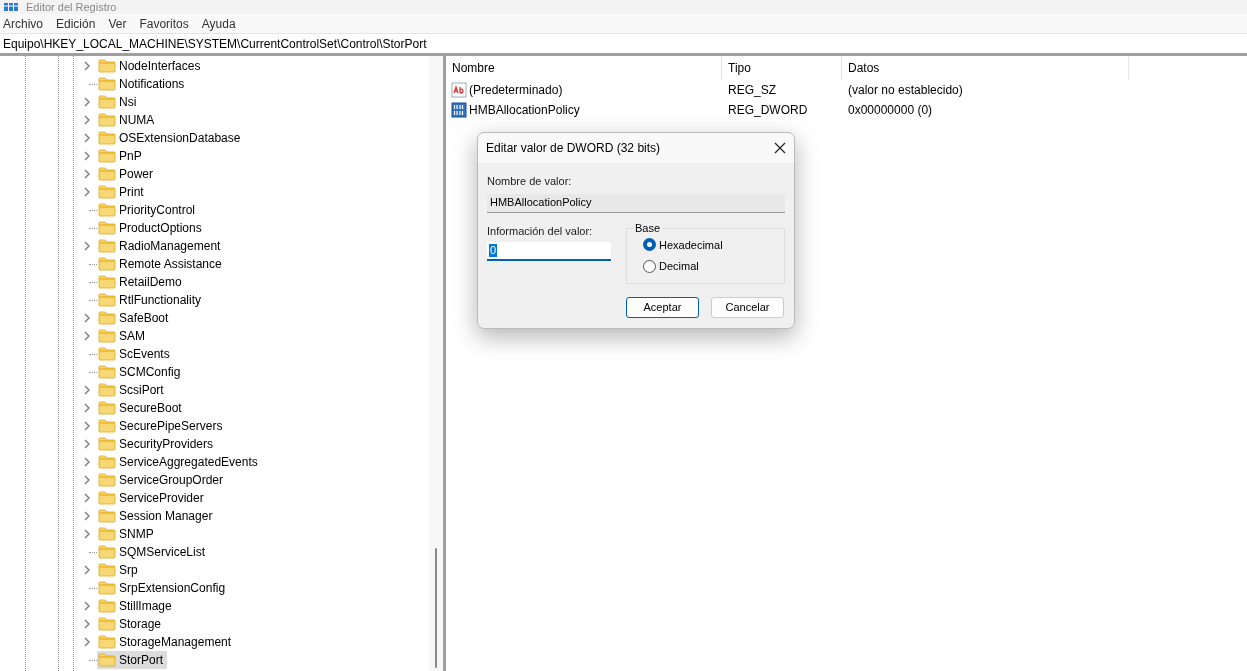 Image resolution: width=1247 pixels, height=671 pixels. Describe the element at coordinates (153, 552) in the screenshot. I see `tree-item: SQMServiceList` at that location.